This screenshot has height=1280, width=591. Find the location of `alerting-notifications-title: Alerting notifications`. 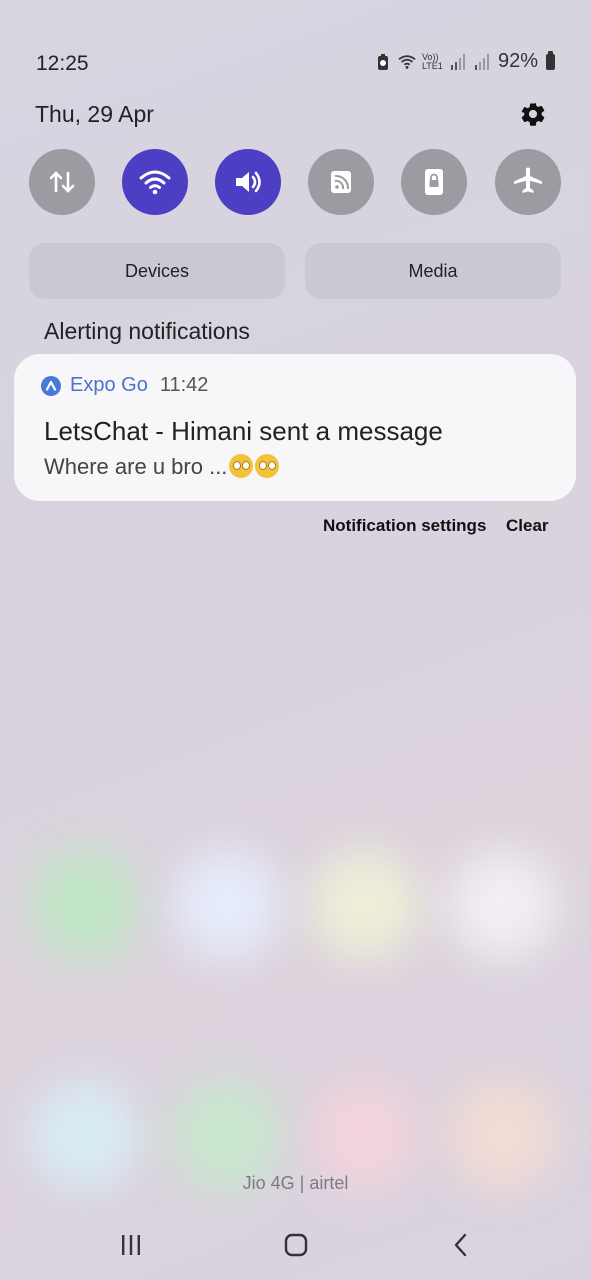

alerting-notifications-title: Alerting notifications is located at coordinates (147, 331).